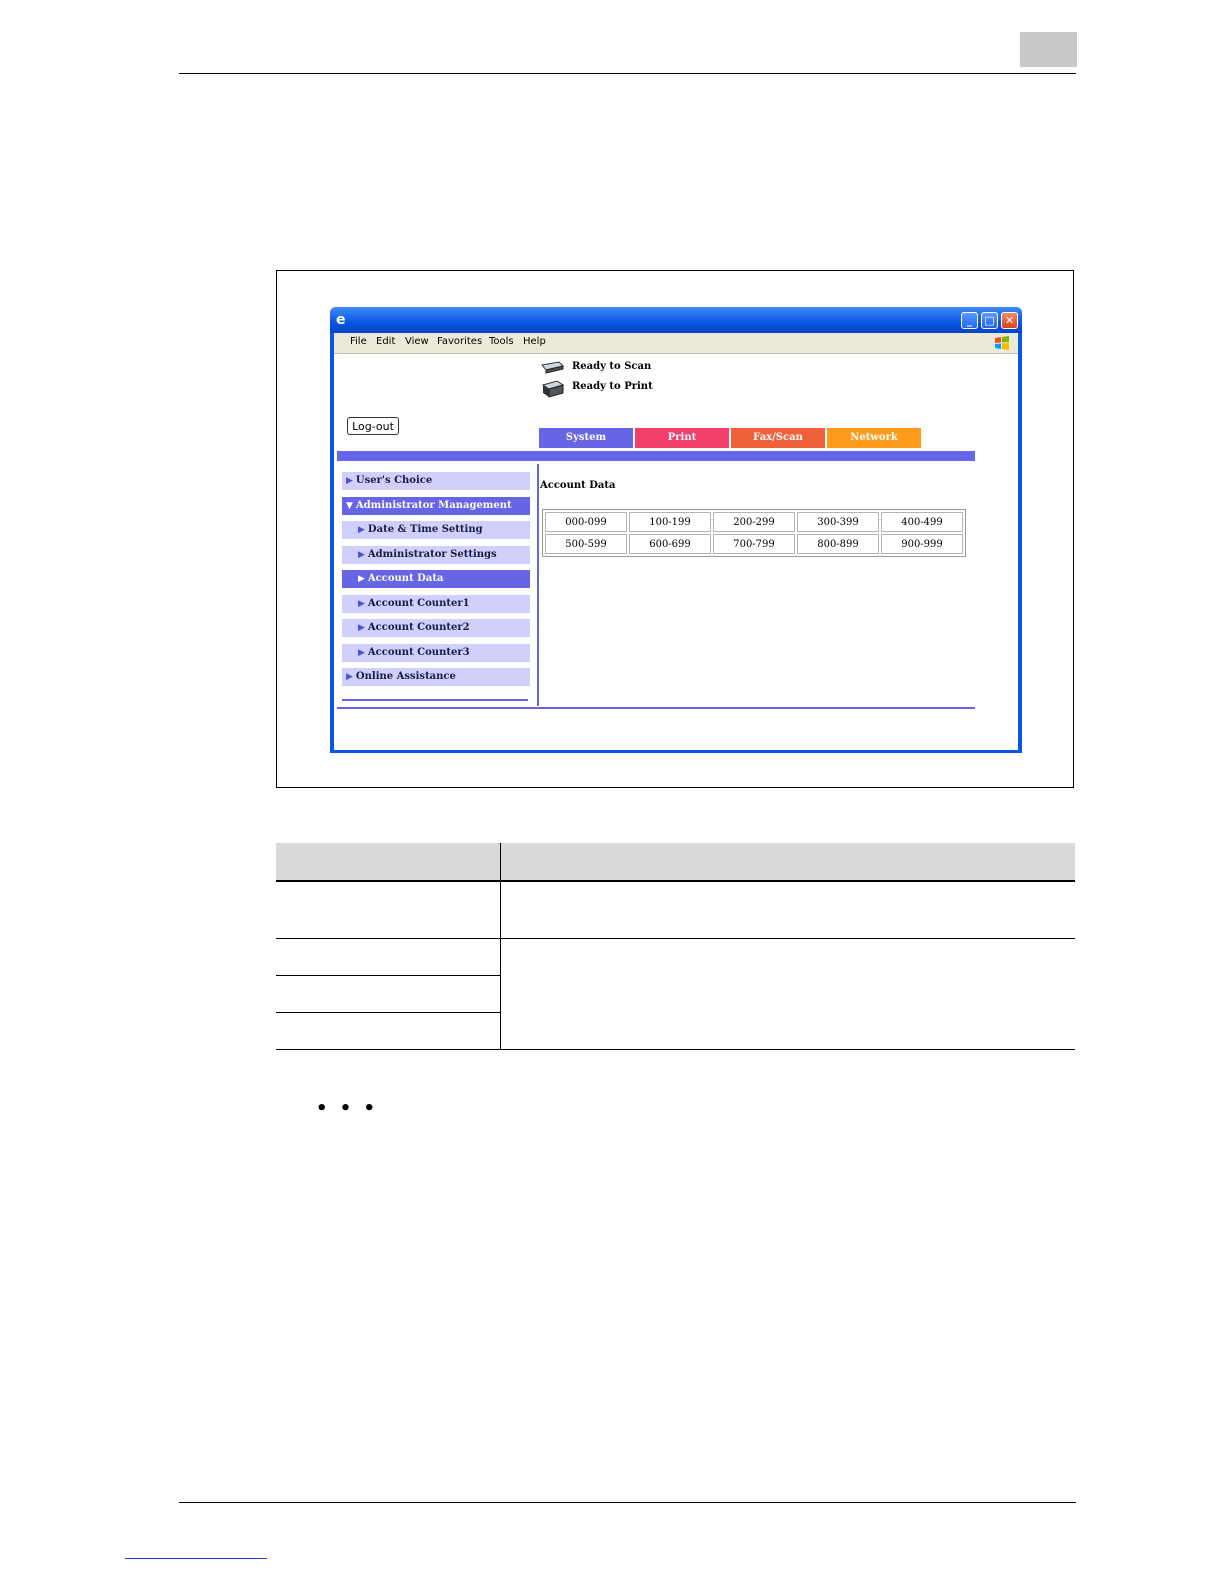  What do you see at coordinates (778, 438) in the screenshot?
I see `tab-fax-scan: Fax/Scan` at bounding box center [778, 438].